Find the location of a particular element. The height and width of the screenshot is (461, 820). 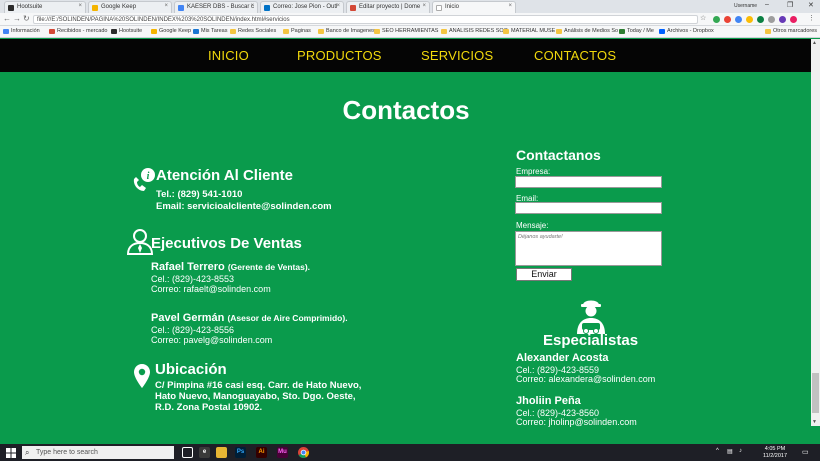

bookmark-item: MATERIAL MUSE is located at coordinates (529, 31).